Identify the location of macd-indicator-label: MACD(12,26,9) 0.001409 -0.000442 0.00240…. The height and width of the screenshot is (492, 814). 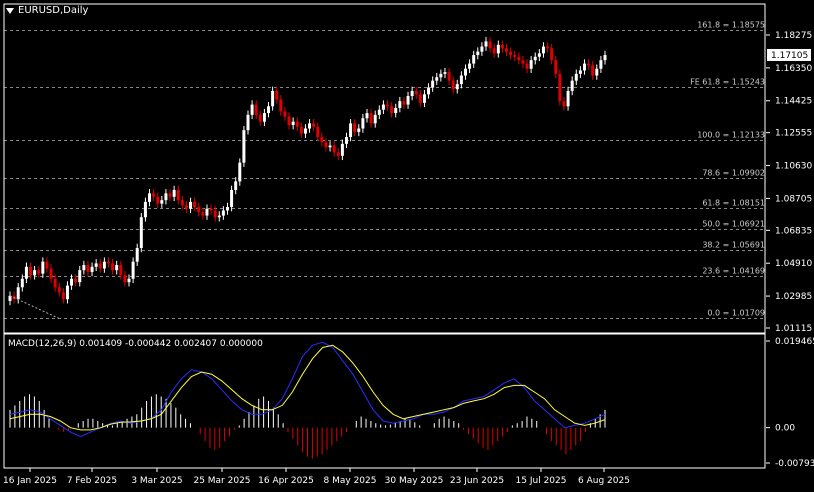
(135, 344).